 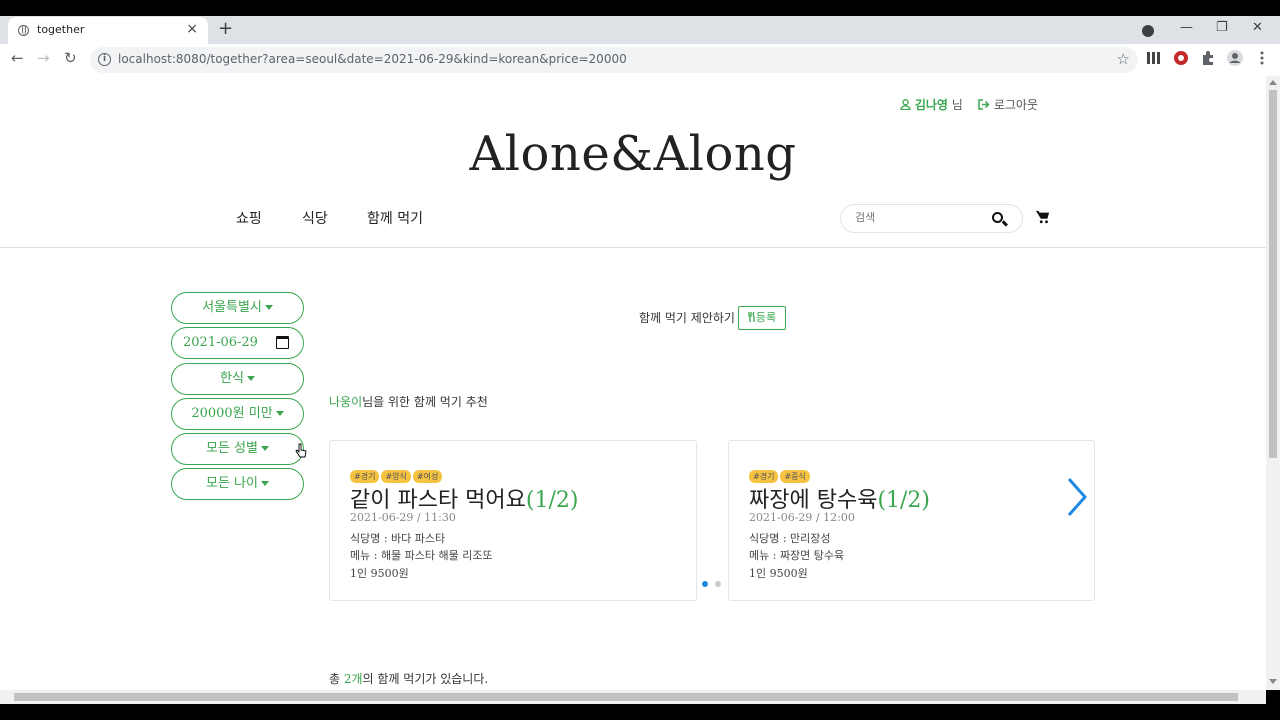 What do you see at coordinates (315, 218) in the screenshot?
I see `nav-restaurant: 식당` at bounding box center [315, 218].